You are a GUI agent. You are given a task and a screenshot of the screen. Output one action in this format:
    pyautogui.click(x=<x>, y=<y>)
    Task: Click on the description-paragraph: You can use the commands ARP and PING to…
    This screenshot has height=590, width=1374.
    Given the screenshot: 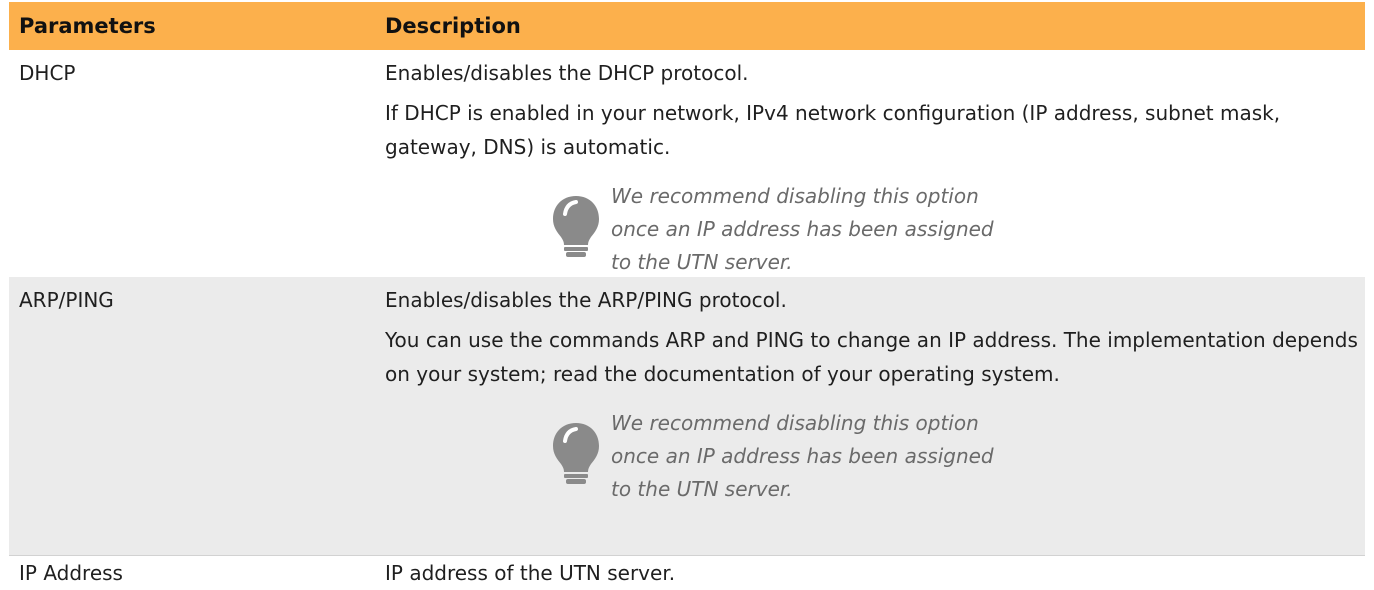 What is the action you would take?
    pyautogui.click(x=871, y=357)
    